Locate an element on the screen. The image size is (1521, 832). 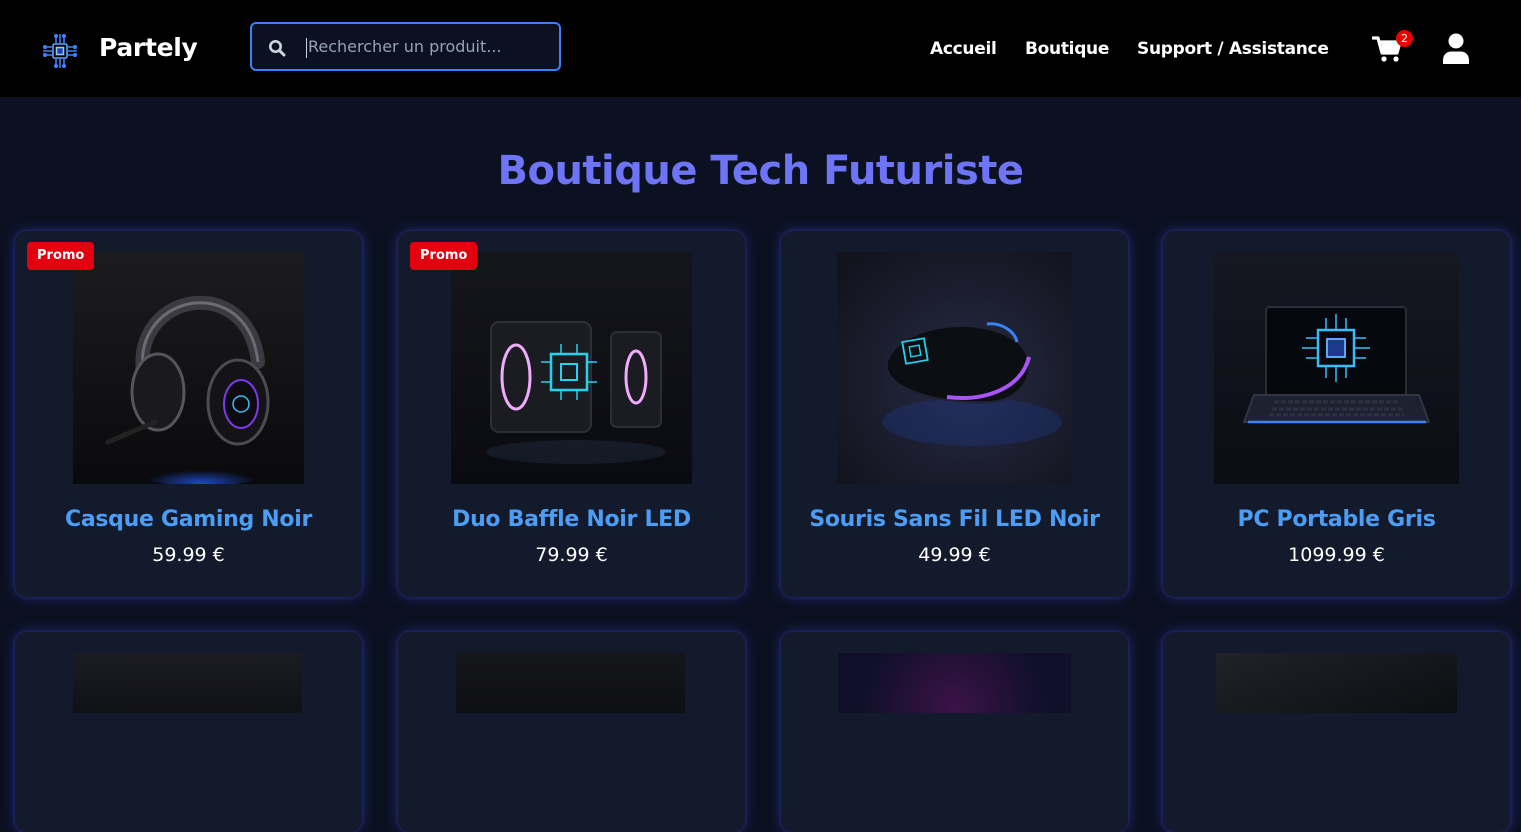
search-icon is located at coordinates (277, 48).